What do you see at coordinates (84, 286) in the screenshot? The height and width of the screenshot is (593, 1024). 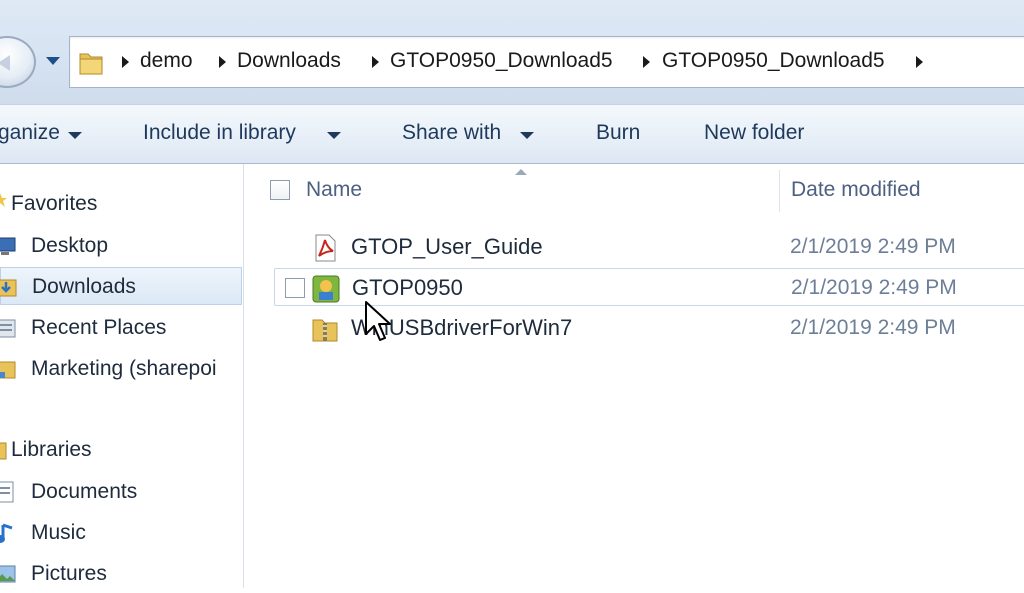 I see `nav-label-downloads: Downloads` at bounding box center [84, 286].